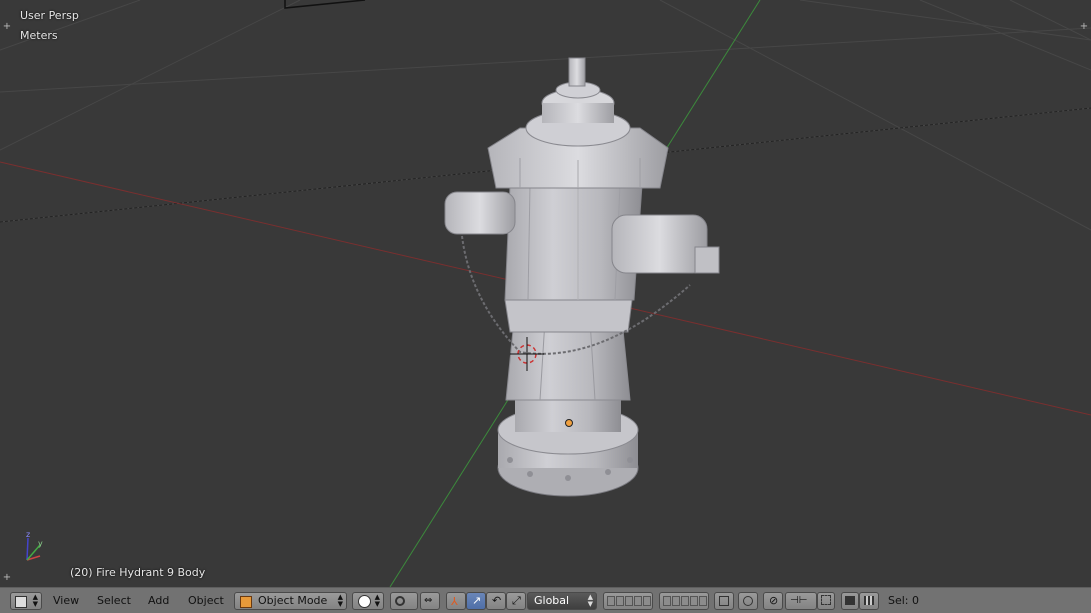 The width and height of the screenshot is (1091, 613). Describe the element at coordinates (904, 600) in the screenshot. I see `selection-count: Sel: 0` at that location.